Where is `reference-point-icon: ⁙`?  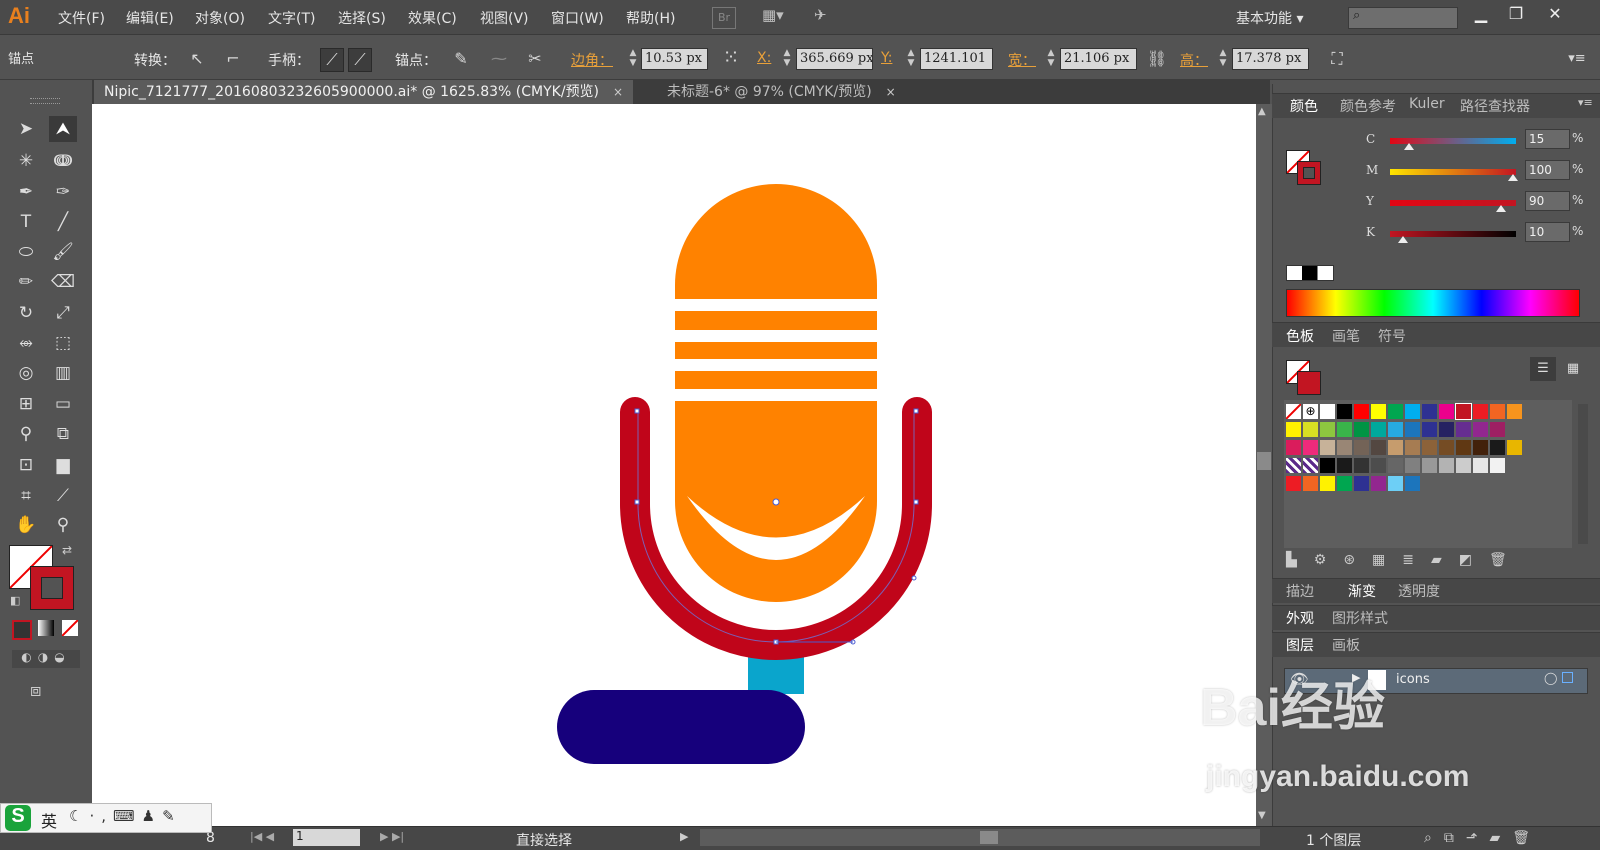 reference-point-icon: ⁙ is located at coordinates (731, 57).